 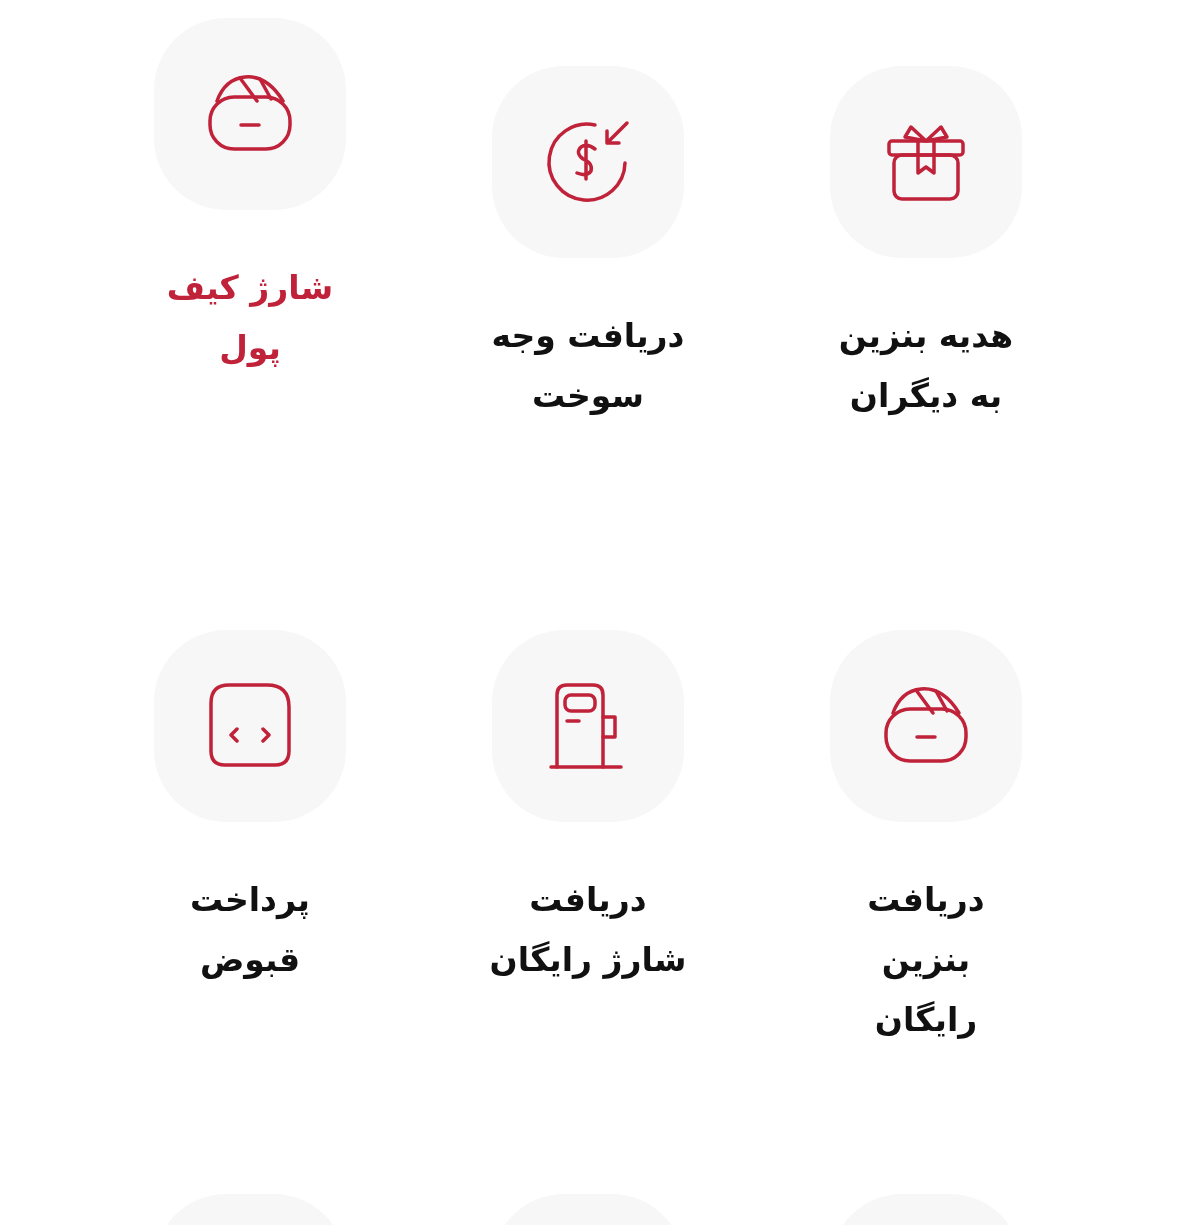 What do you see at coordinates (588, 930) in the screenshot?
I see `service-label: دریافت شارژ رایگان` at bounding box center [588, 930].